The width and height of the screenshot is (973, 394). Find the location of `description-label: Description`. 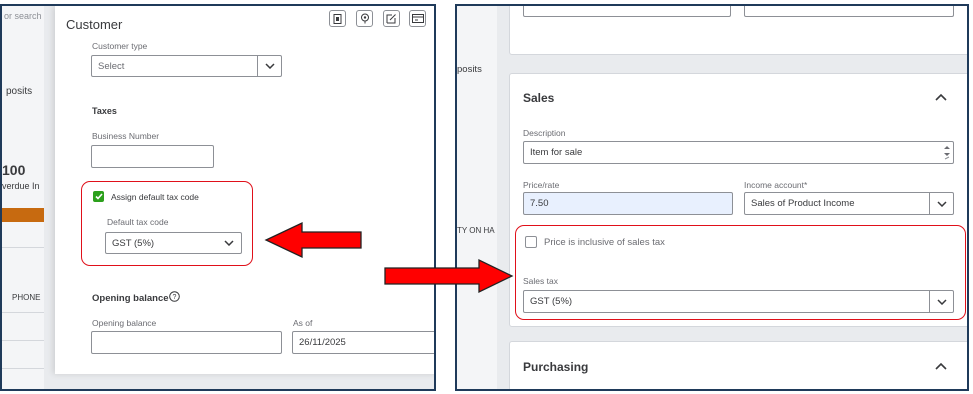

description-label: Description is located at coordinates (544, 133).